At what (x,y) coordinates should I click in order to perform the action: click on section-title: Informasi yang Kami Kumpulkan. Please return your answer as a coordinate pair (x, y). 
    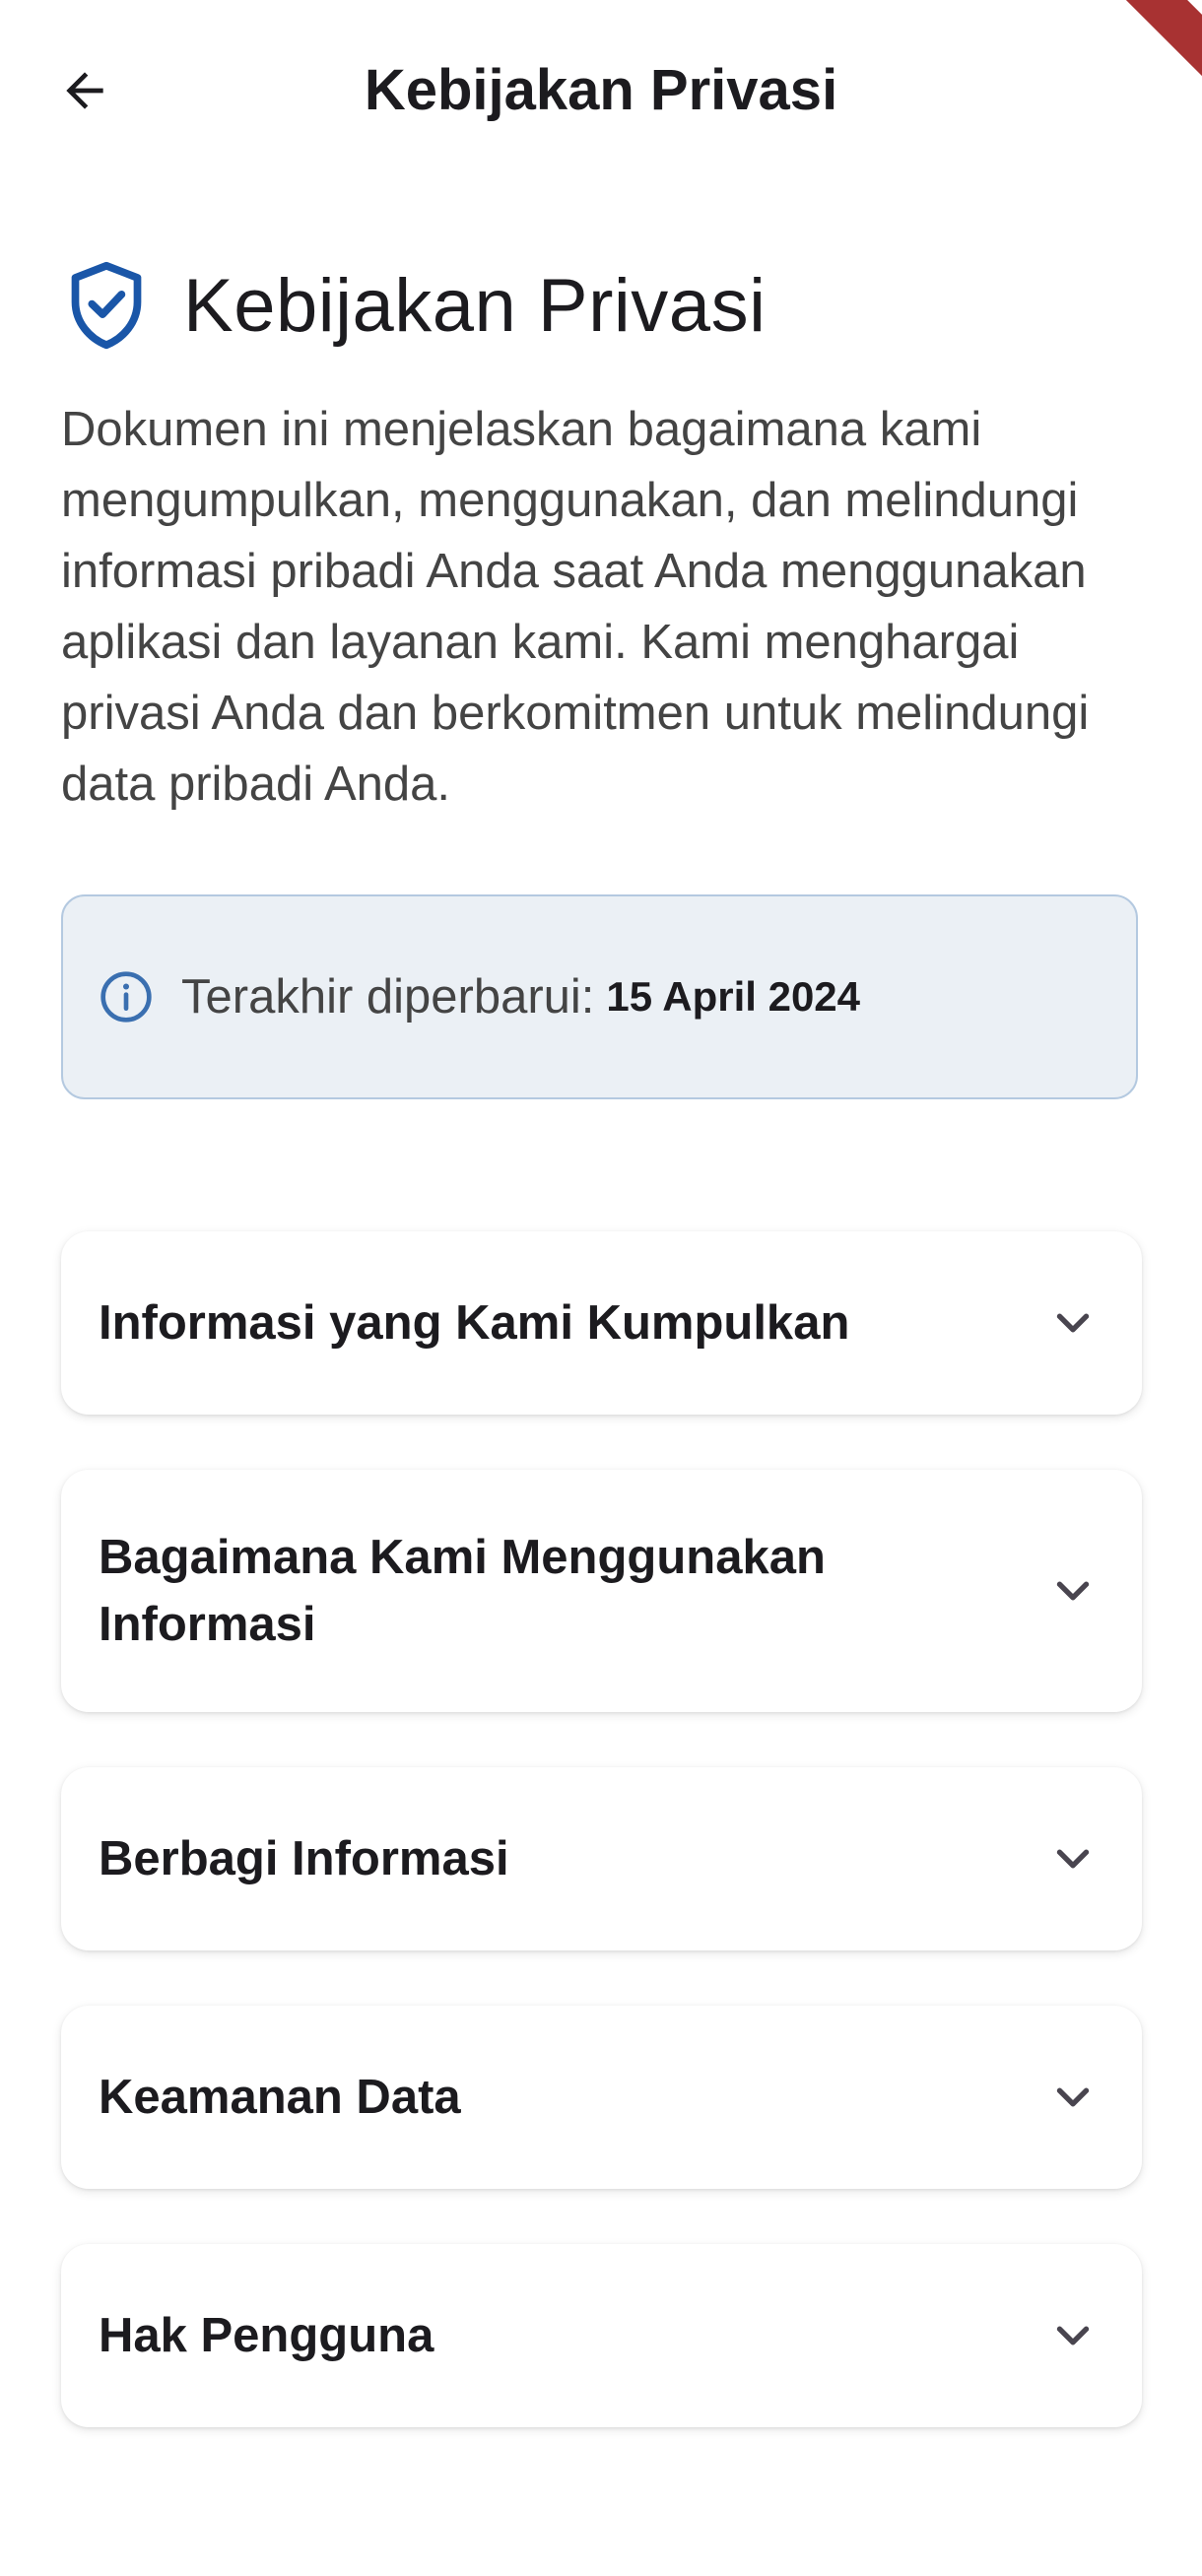
    Looking at the image, I should click on (474, 1323).